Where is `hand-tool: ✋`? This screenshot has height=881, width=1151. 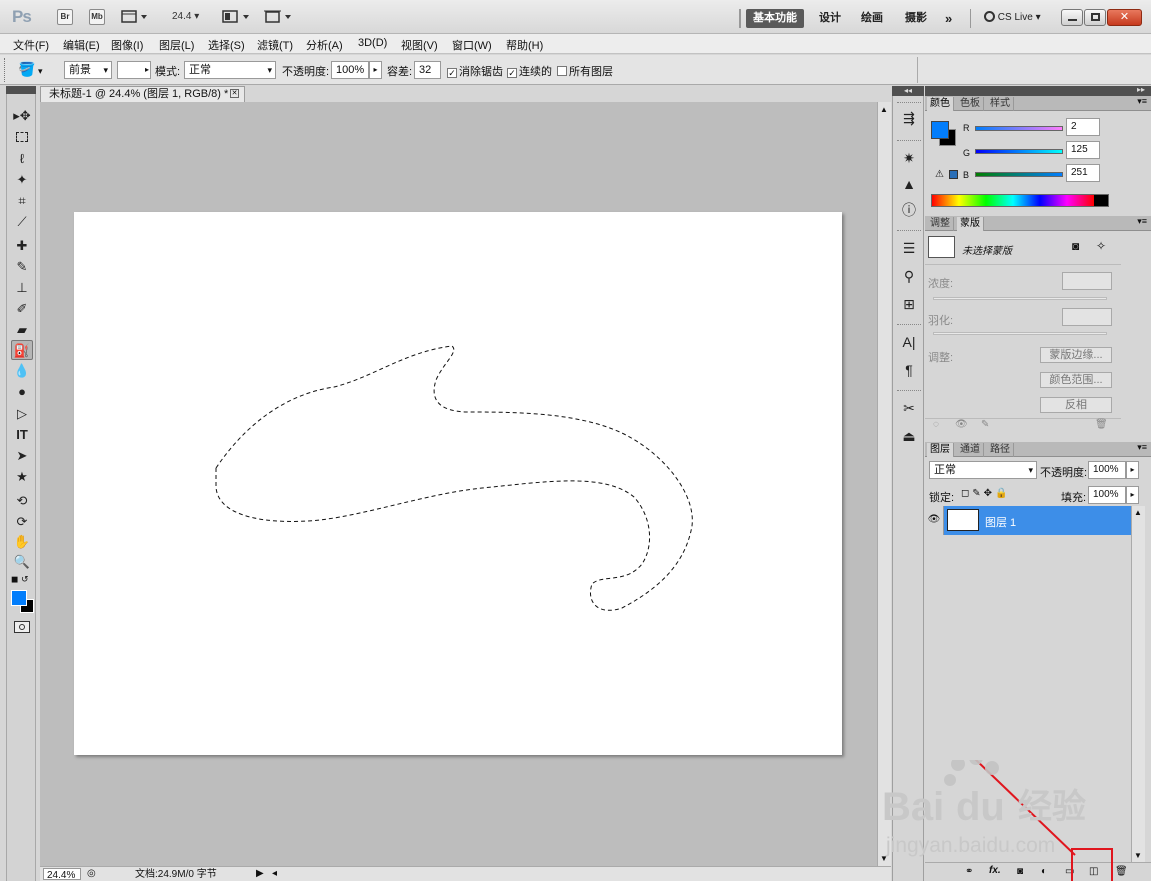 hand-tool: ✋ is located at coordinates (22, 542).